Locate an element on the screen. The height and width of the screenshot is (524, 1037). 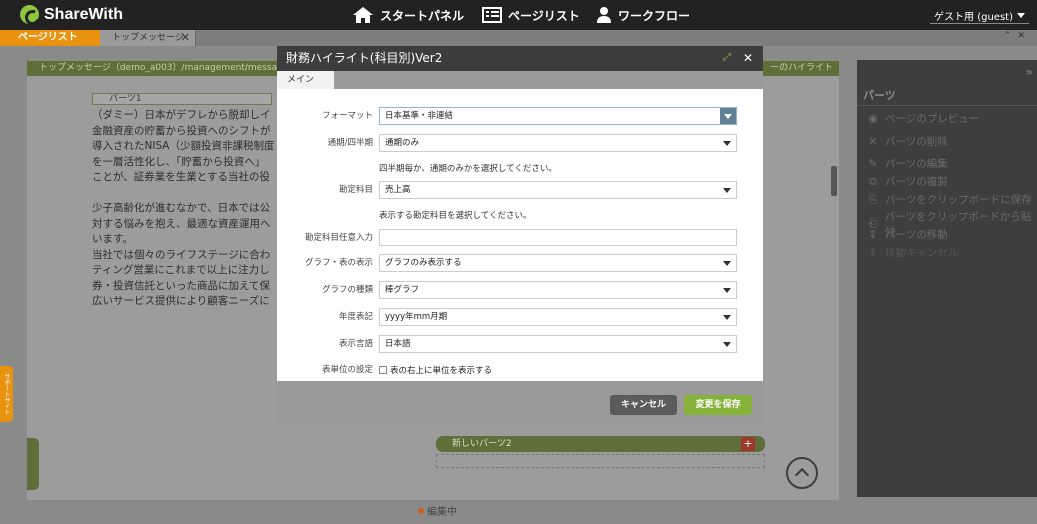
clip-save-icon: ⎘ is located at coordinates (873, 199).